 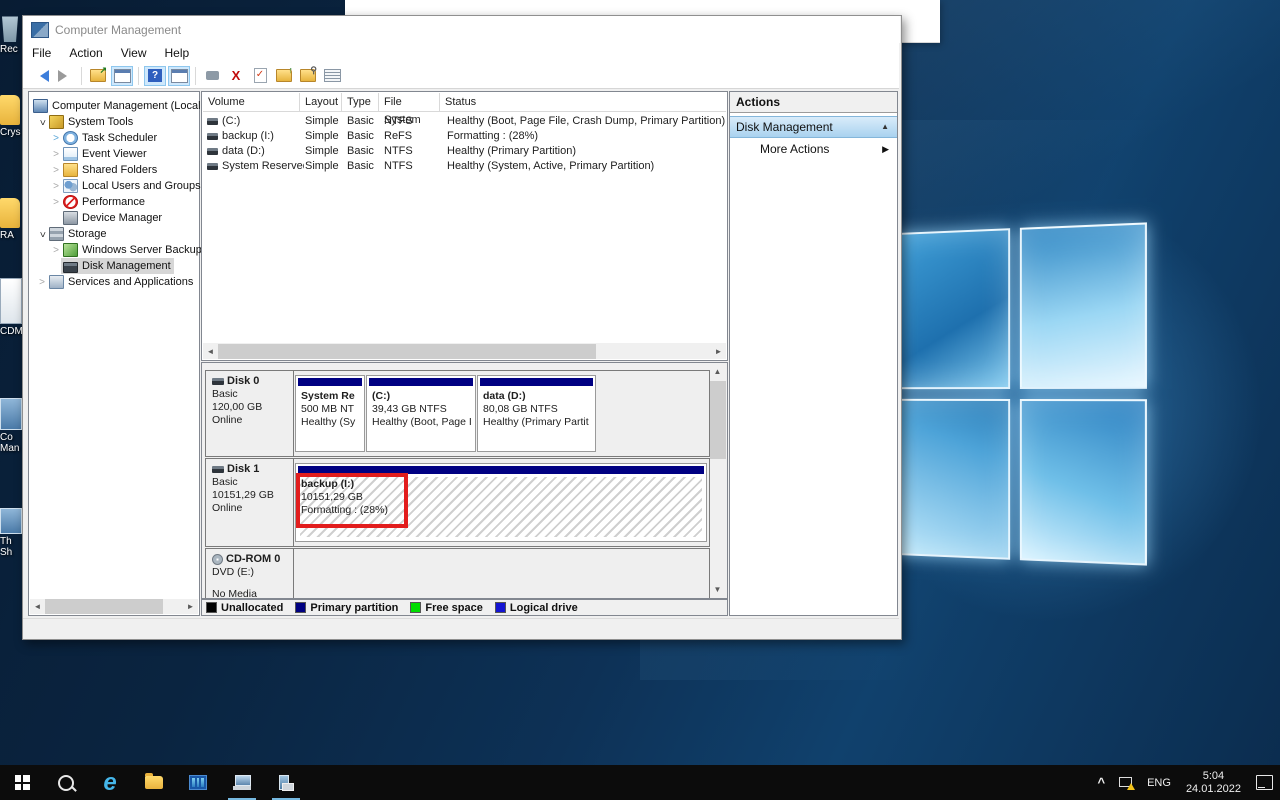 What do you see at coordinates (461, 76) in the screenshot?
I see `toolbar: ↗ ? X ✓ ↑ ⚲` at bounding box center [461, 76].